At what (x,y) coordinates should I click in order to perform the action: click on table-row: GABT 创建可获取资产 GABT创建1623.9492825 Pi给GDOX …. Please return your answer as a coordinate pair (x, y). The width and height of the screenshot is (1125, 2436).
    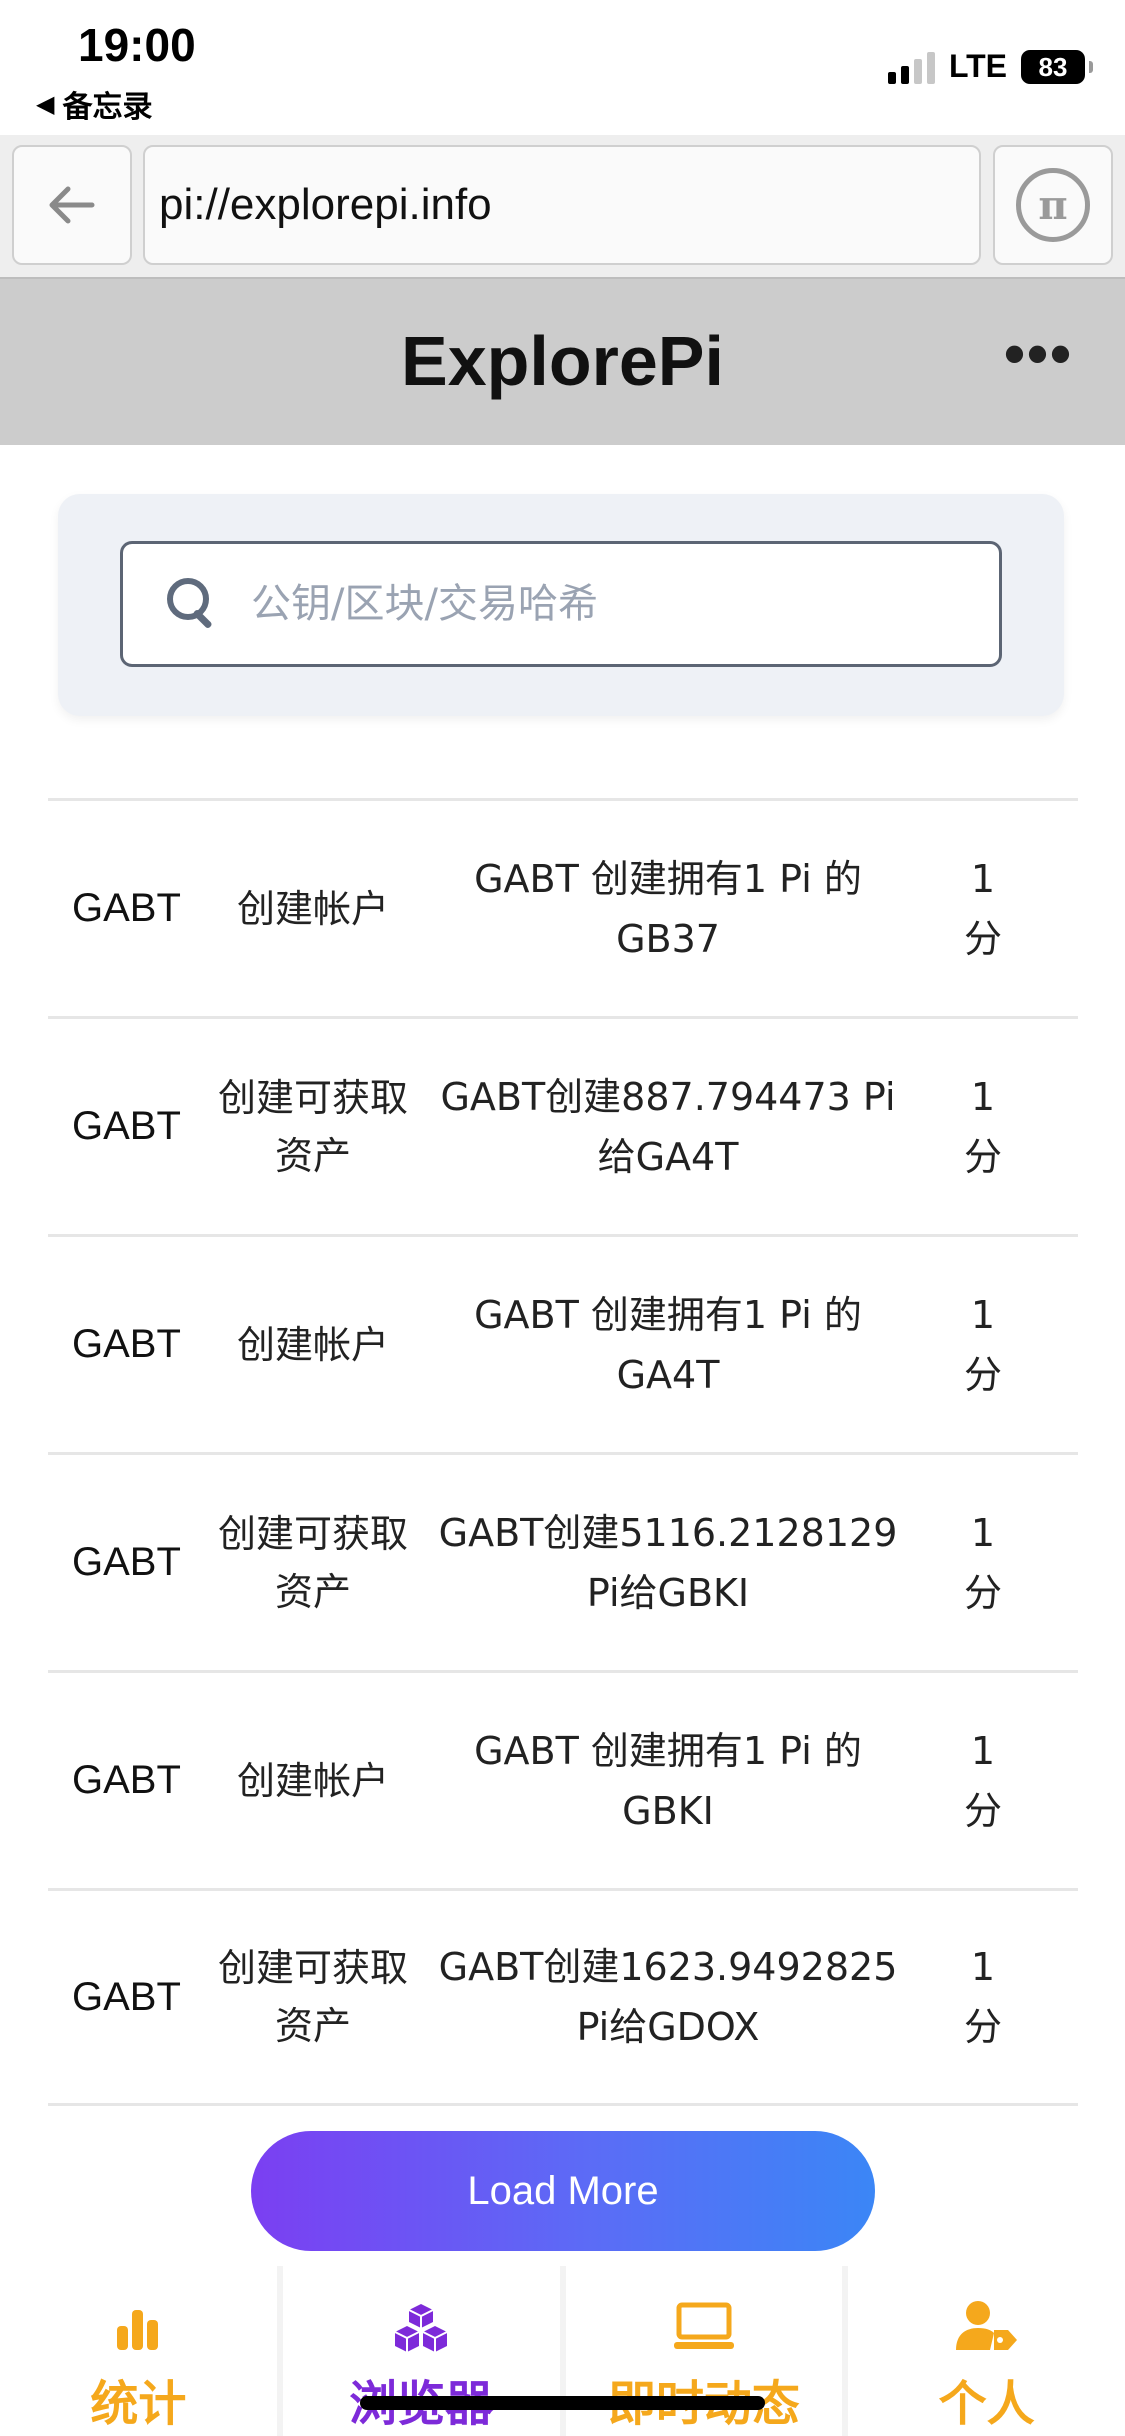
    Looking at the image, I should click on (563, 1997).